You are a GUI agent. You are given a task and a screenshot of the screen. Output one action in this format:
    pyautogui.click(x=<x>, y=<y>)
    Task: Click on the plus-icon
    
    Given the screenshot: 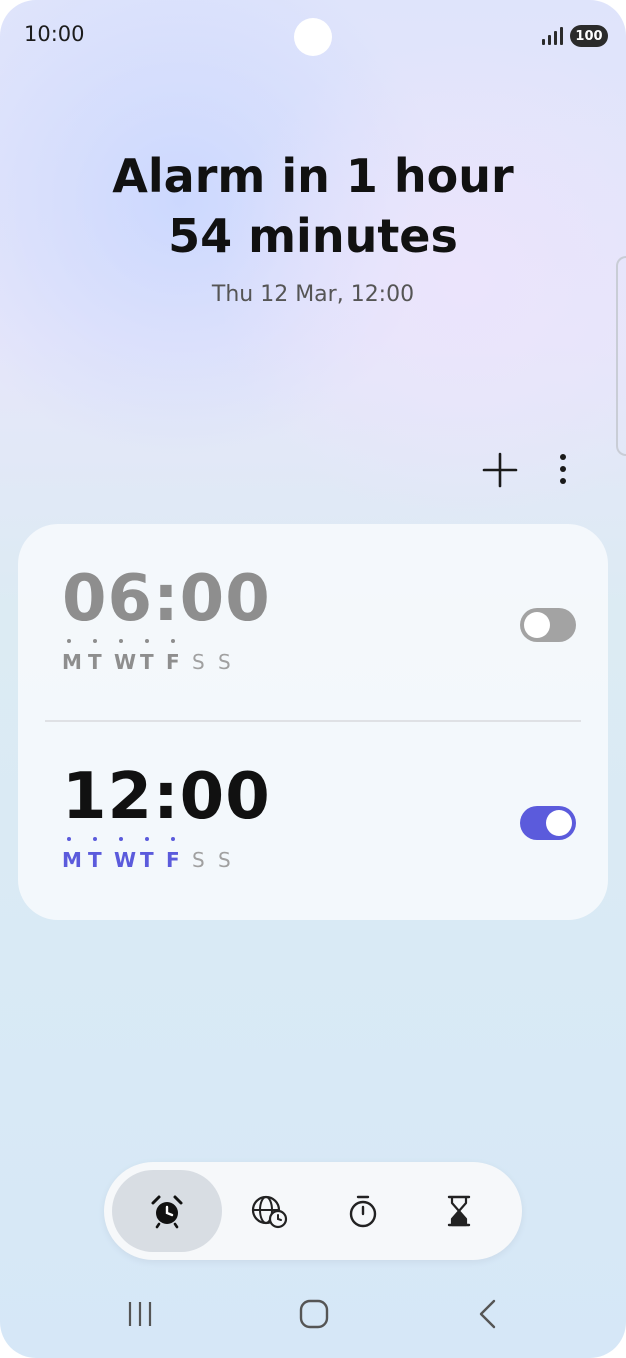 What is the action you would take?
    pyautogui.click(x=500, y=470)
    